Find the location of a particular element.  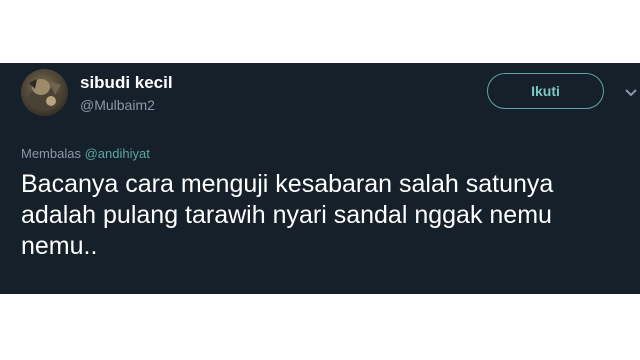

reply-context: Membalas @andihiyat is located at coordinates (85, 153).